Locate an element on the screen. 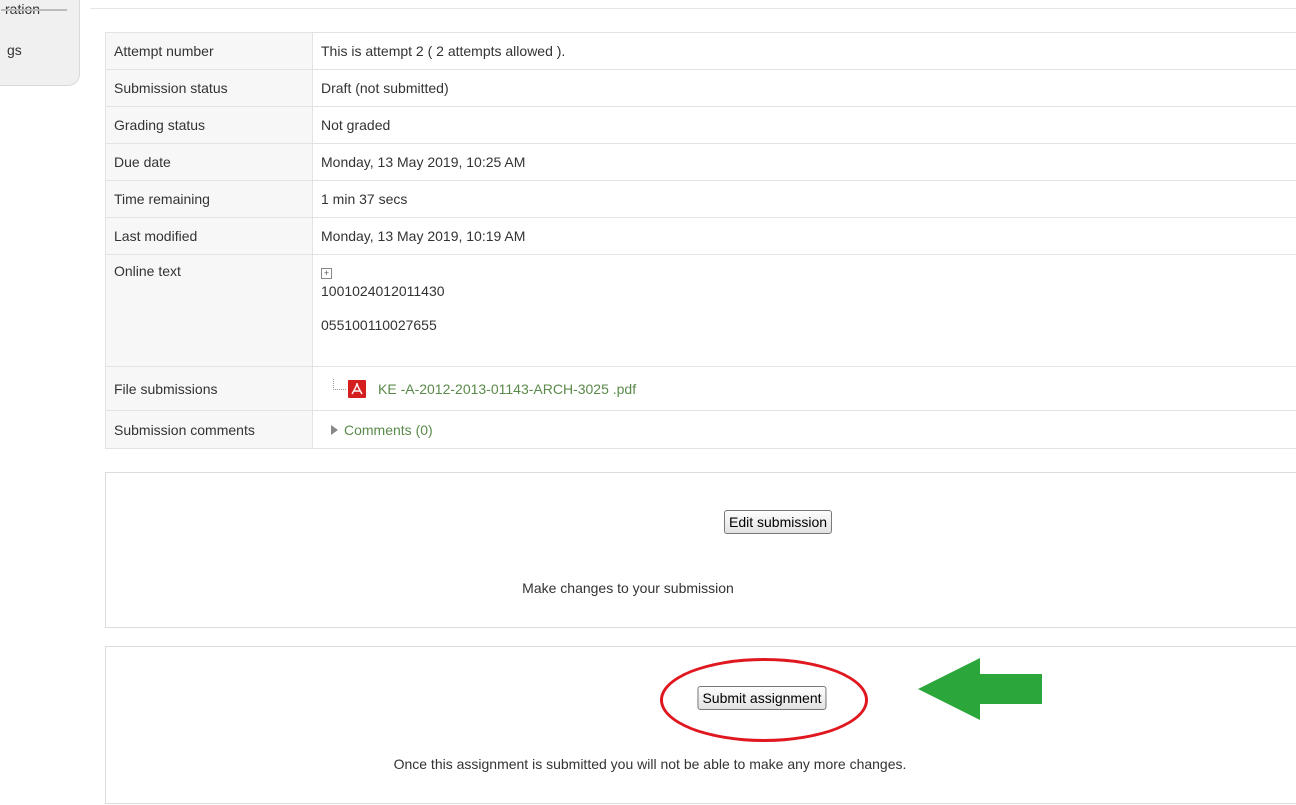 Image resolution: width=1296 pixels, height=805 pixels. row-value-submission-status: Draft (not submitted) is located at coordinates (804, 88).